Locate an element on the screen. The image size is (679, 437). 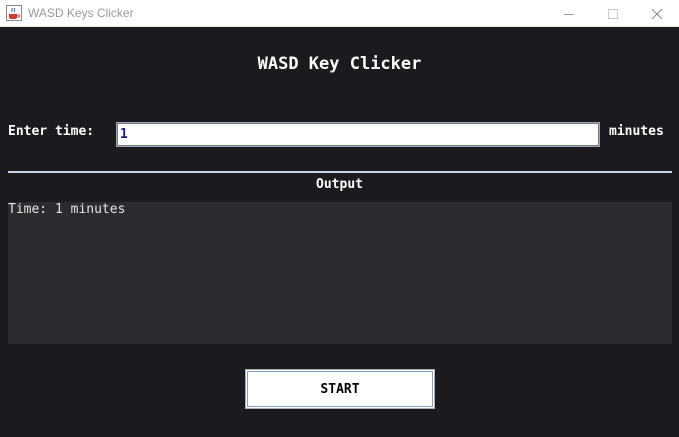
close-icon is located at coordinates (657, 13).